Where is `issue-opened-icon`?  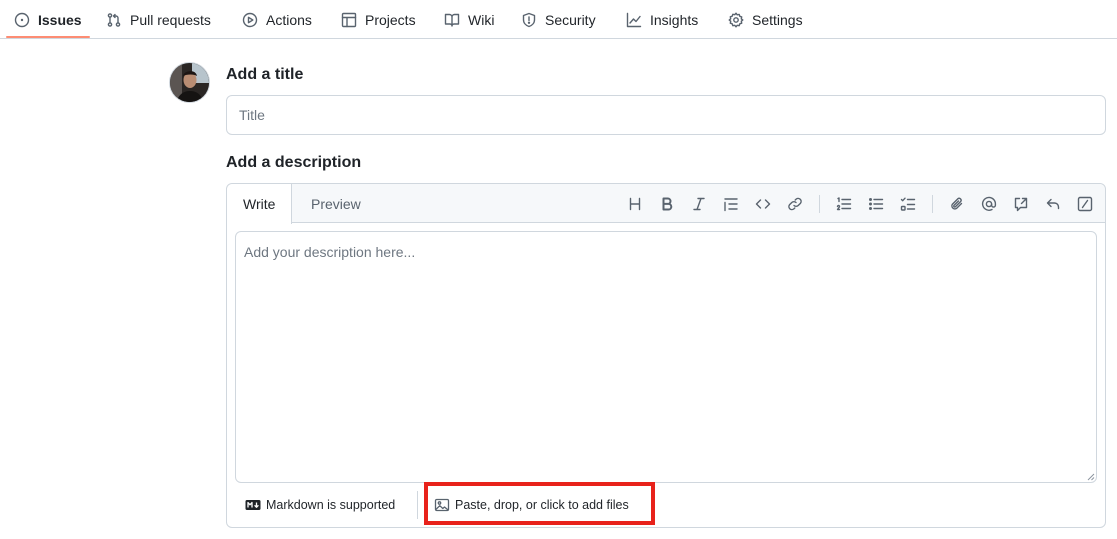
issue-opened-icon is located at coordinates (22, 19).